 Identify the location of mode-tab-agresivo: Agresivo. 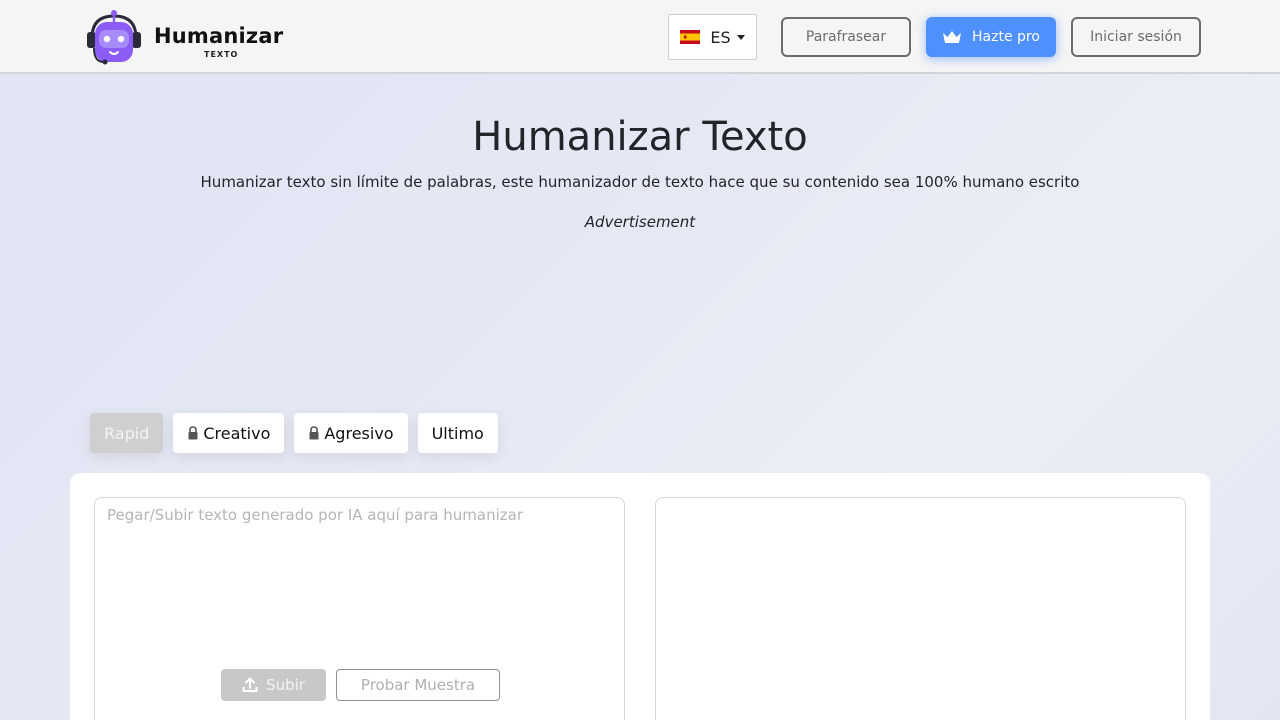
(351, 433).